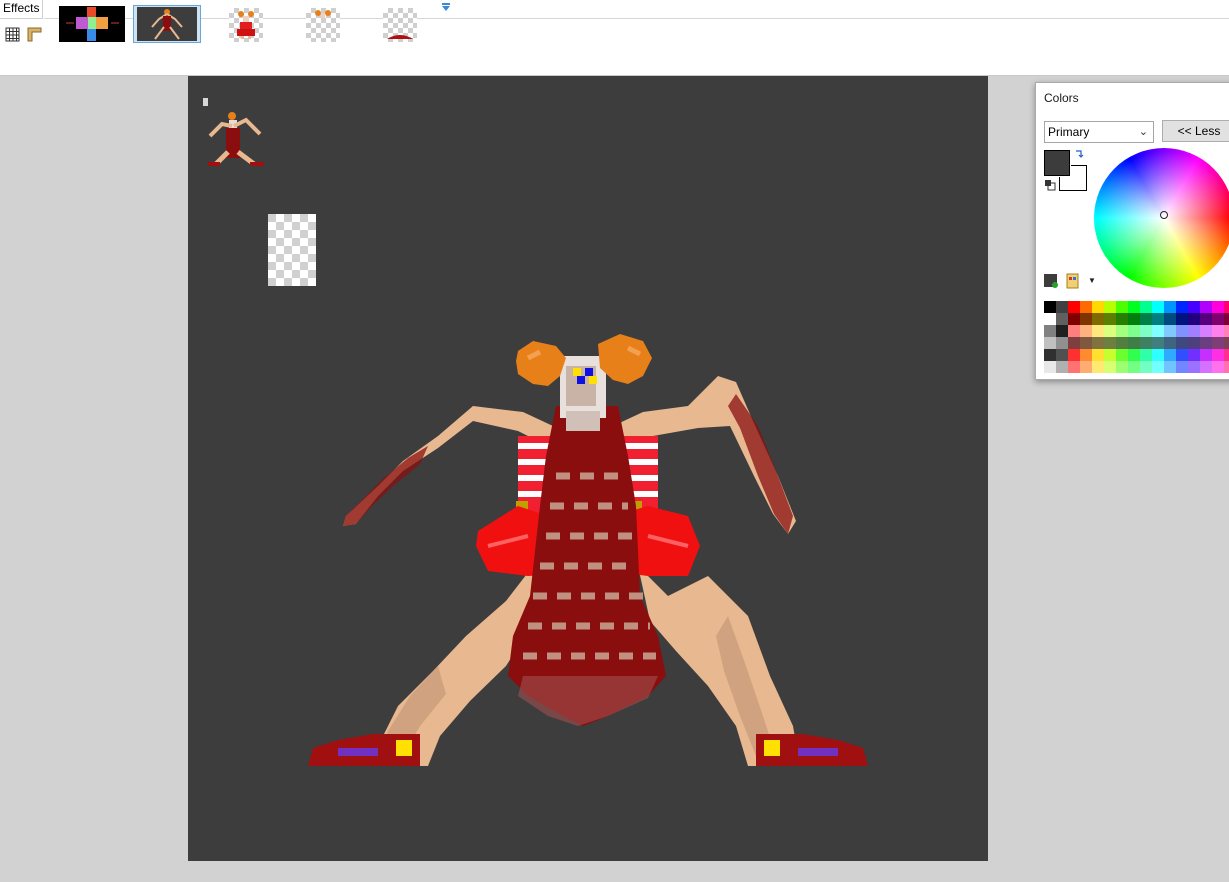  Describe the element at coordinates (22, 9) in the screenshot. I see `effects-menu: Effects` at that location.